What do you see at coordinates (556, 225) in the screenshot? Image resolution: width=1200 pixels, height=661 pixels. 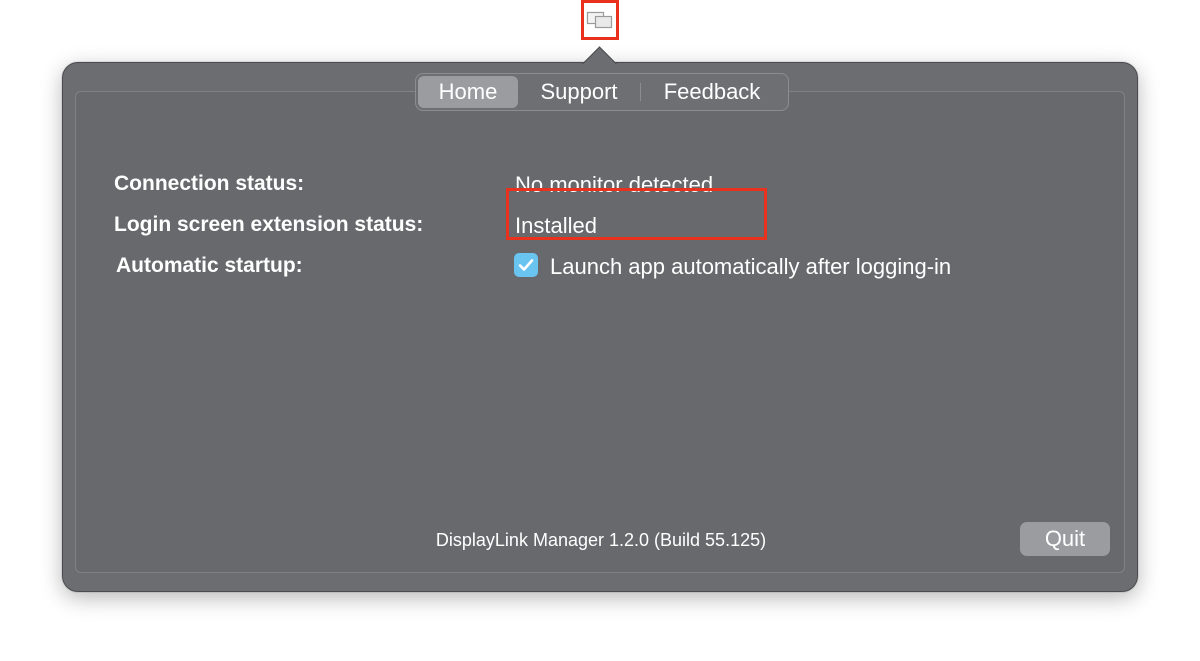 I see `login-extension-value: Installed` at bounding box center [556, 225].